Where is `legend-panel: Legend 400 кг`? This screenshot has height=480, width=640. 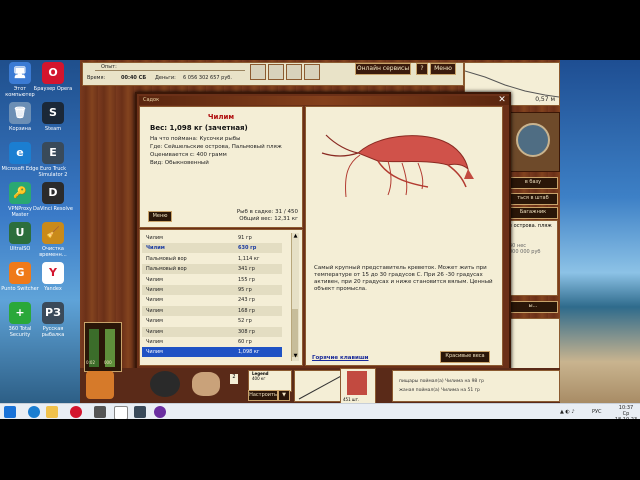 legend-panel: Legend 400 кг is located at coordinates (270, 381).